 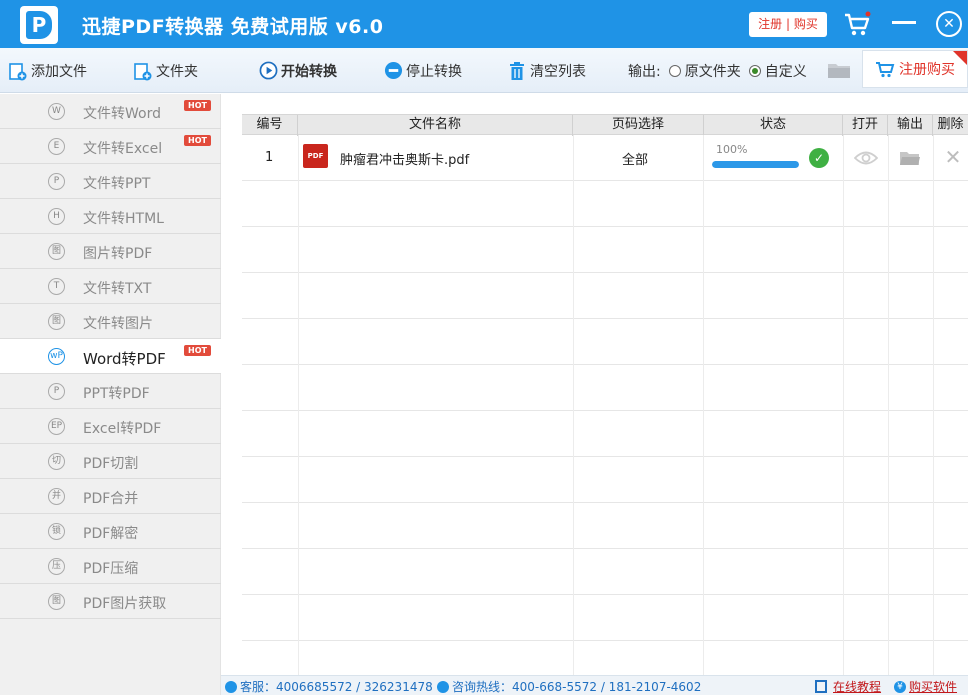 What do you see at coordinates (110, 251) in the screenshot?
I see `sidebar-item: 图 图片转PDF` at bounding box center [110, 251].